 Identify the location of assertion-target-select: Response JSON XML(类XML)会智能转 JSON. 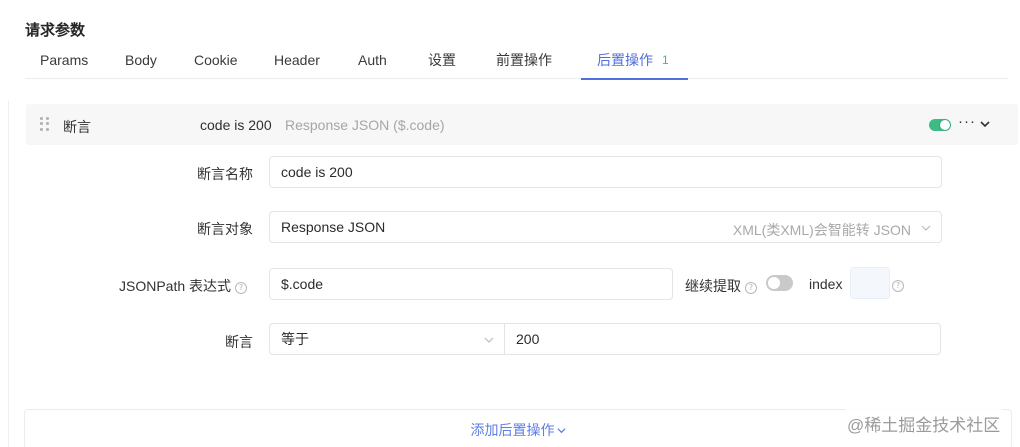
(605, 227).